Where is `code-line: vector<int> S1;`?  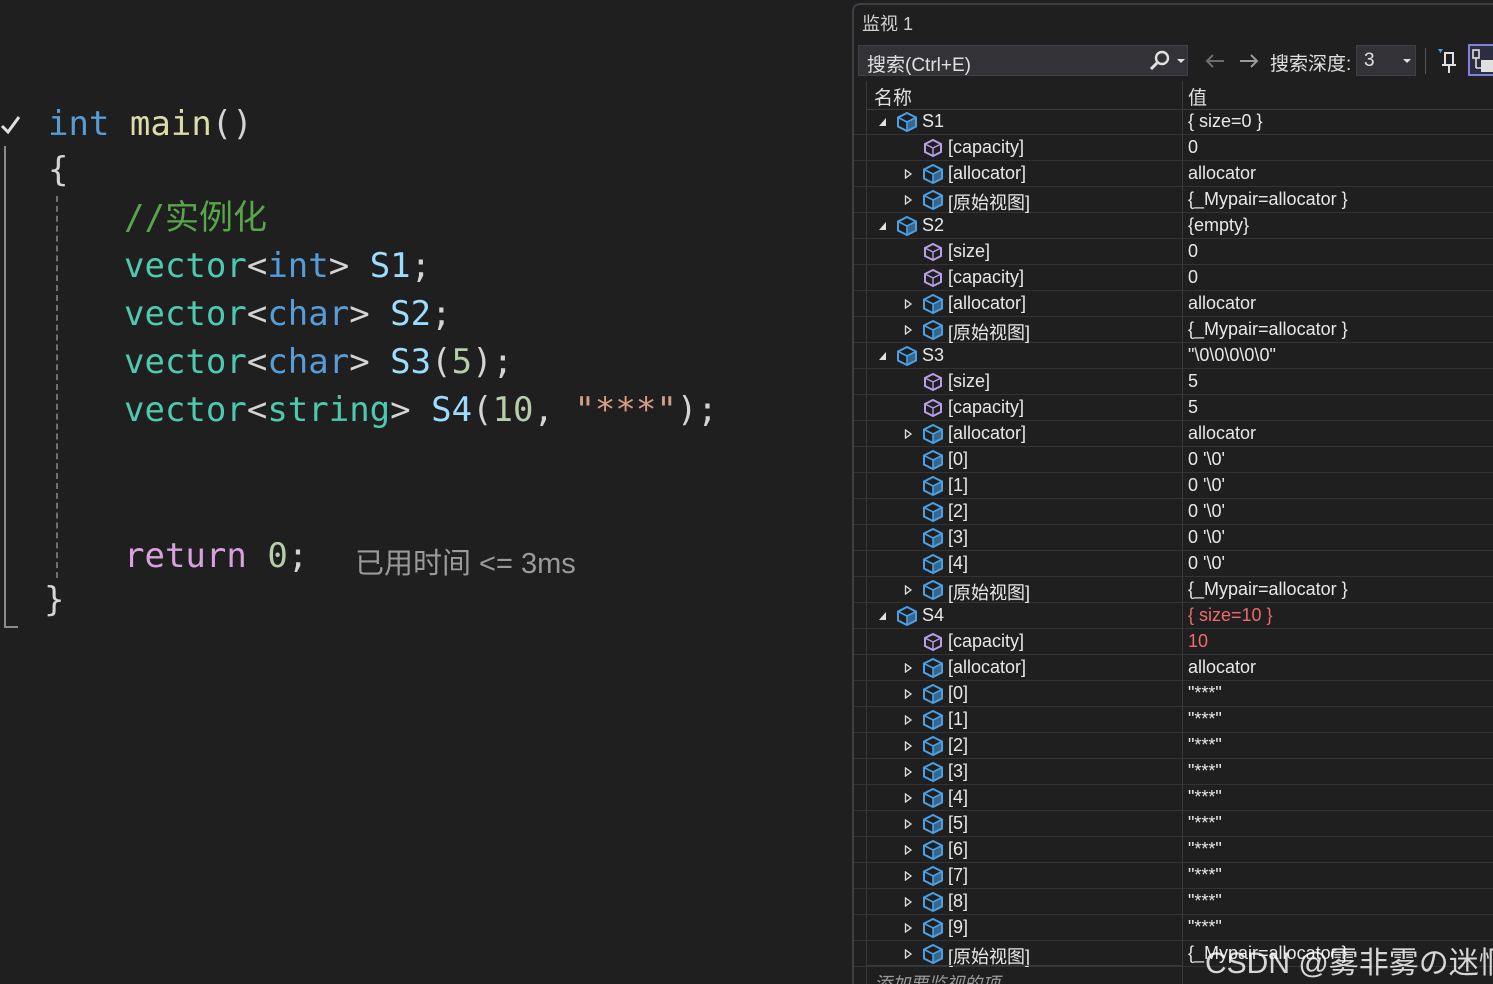
code-line: vector<int> S1; is located at coordinates (277, 266).